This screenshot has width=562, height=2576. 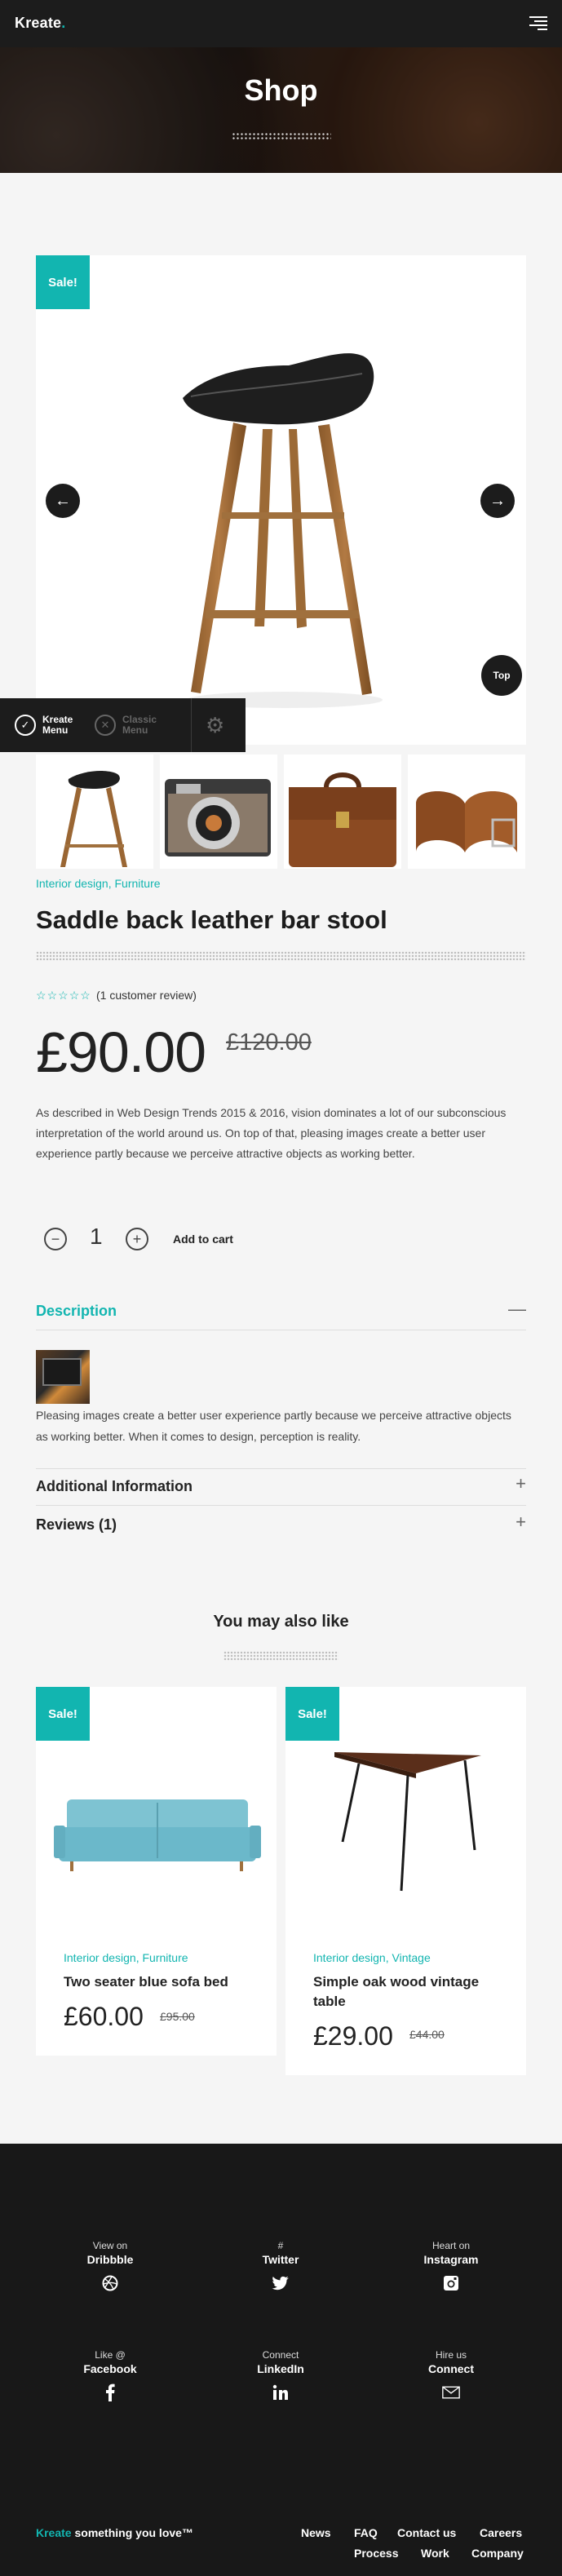 What do you see at coordinates (451, 2259) in the screenshot?
I see `social-network: Instagram` at bounding box center [451, 2259].